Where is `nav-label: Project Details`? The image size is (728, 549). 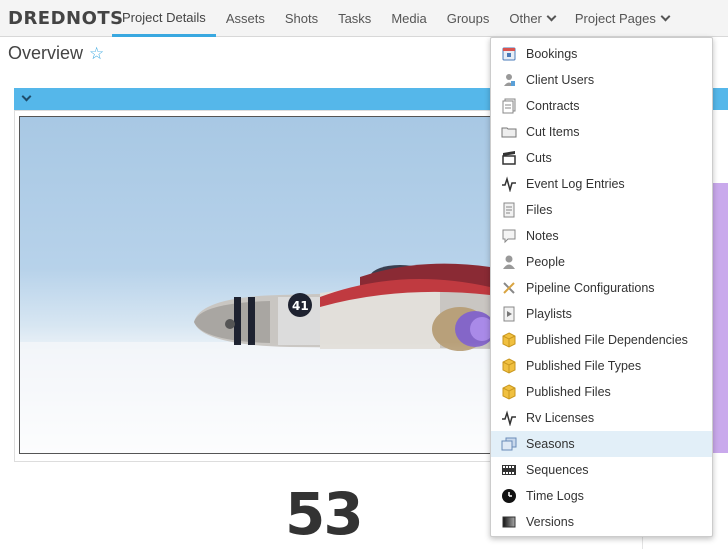 nav-label: Project Details is located at coordinates (164, 17).